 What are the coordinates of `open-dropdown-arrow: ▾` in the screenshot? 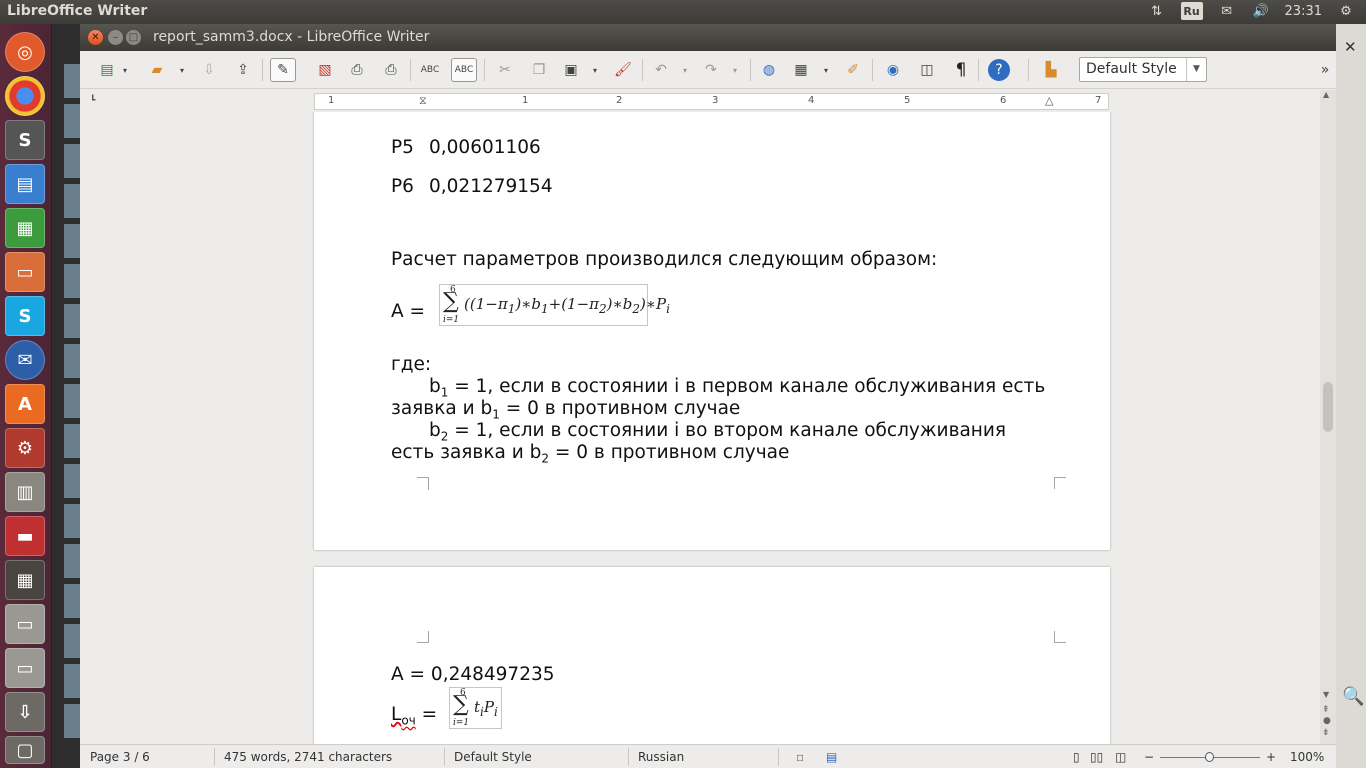 It's located at (182, 70).